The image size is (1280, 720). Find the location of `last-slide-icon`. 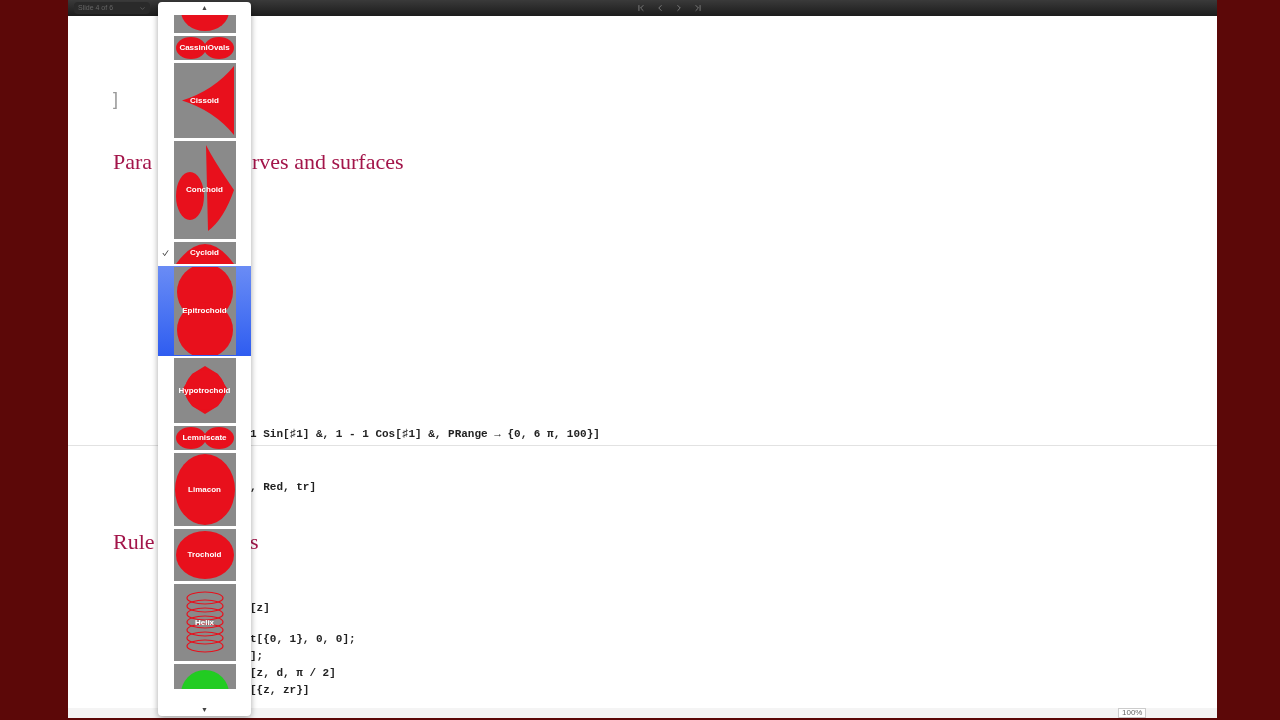

last-slide-icon is located at coordinates (698, 8).